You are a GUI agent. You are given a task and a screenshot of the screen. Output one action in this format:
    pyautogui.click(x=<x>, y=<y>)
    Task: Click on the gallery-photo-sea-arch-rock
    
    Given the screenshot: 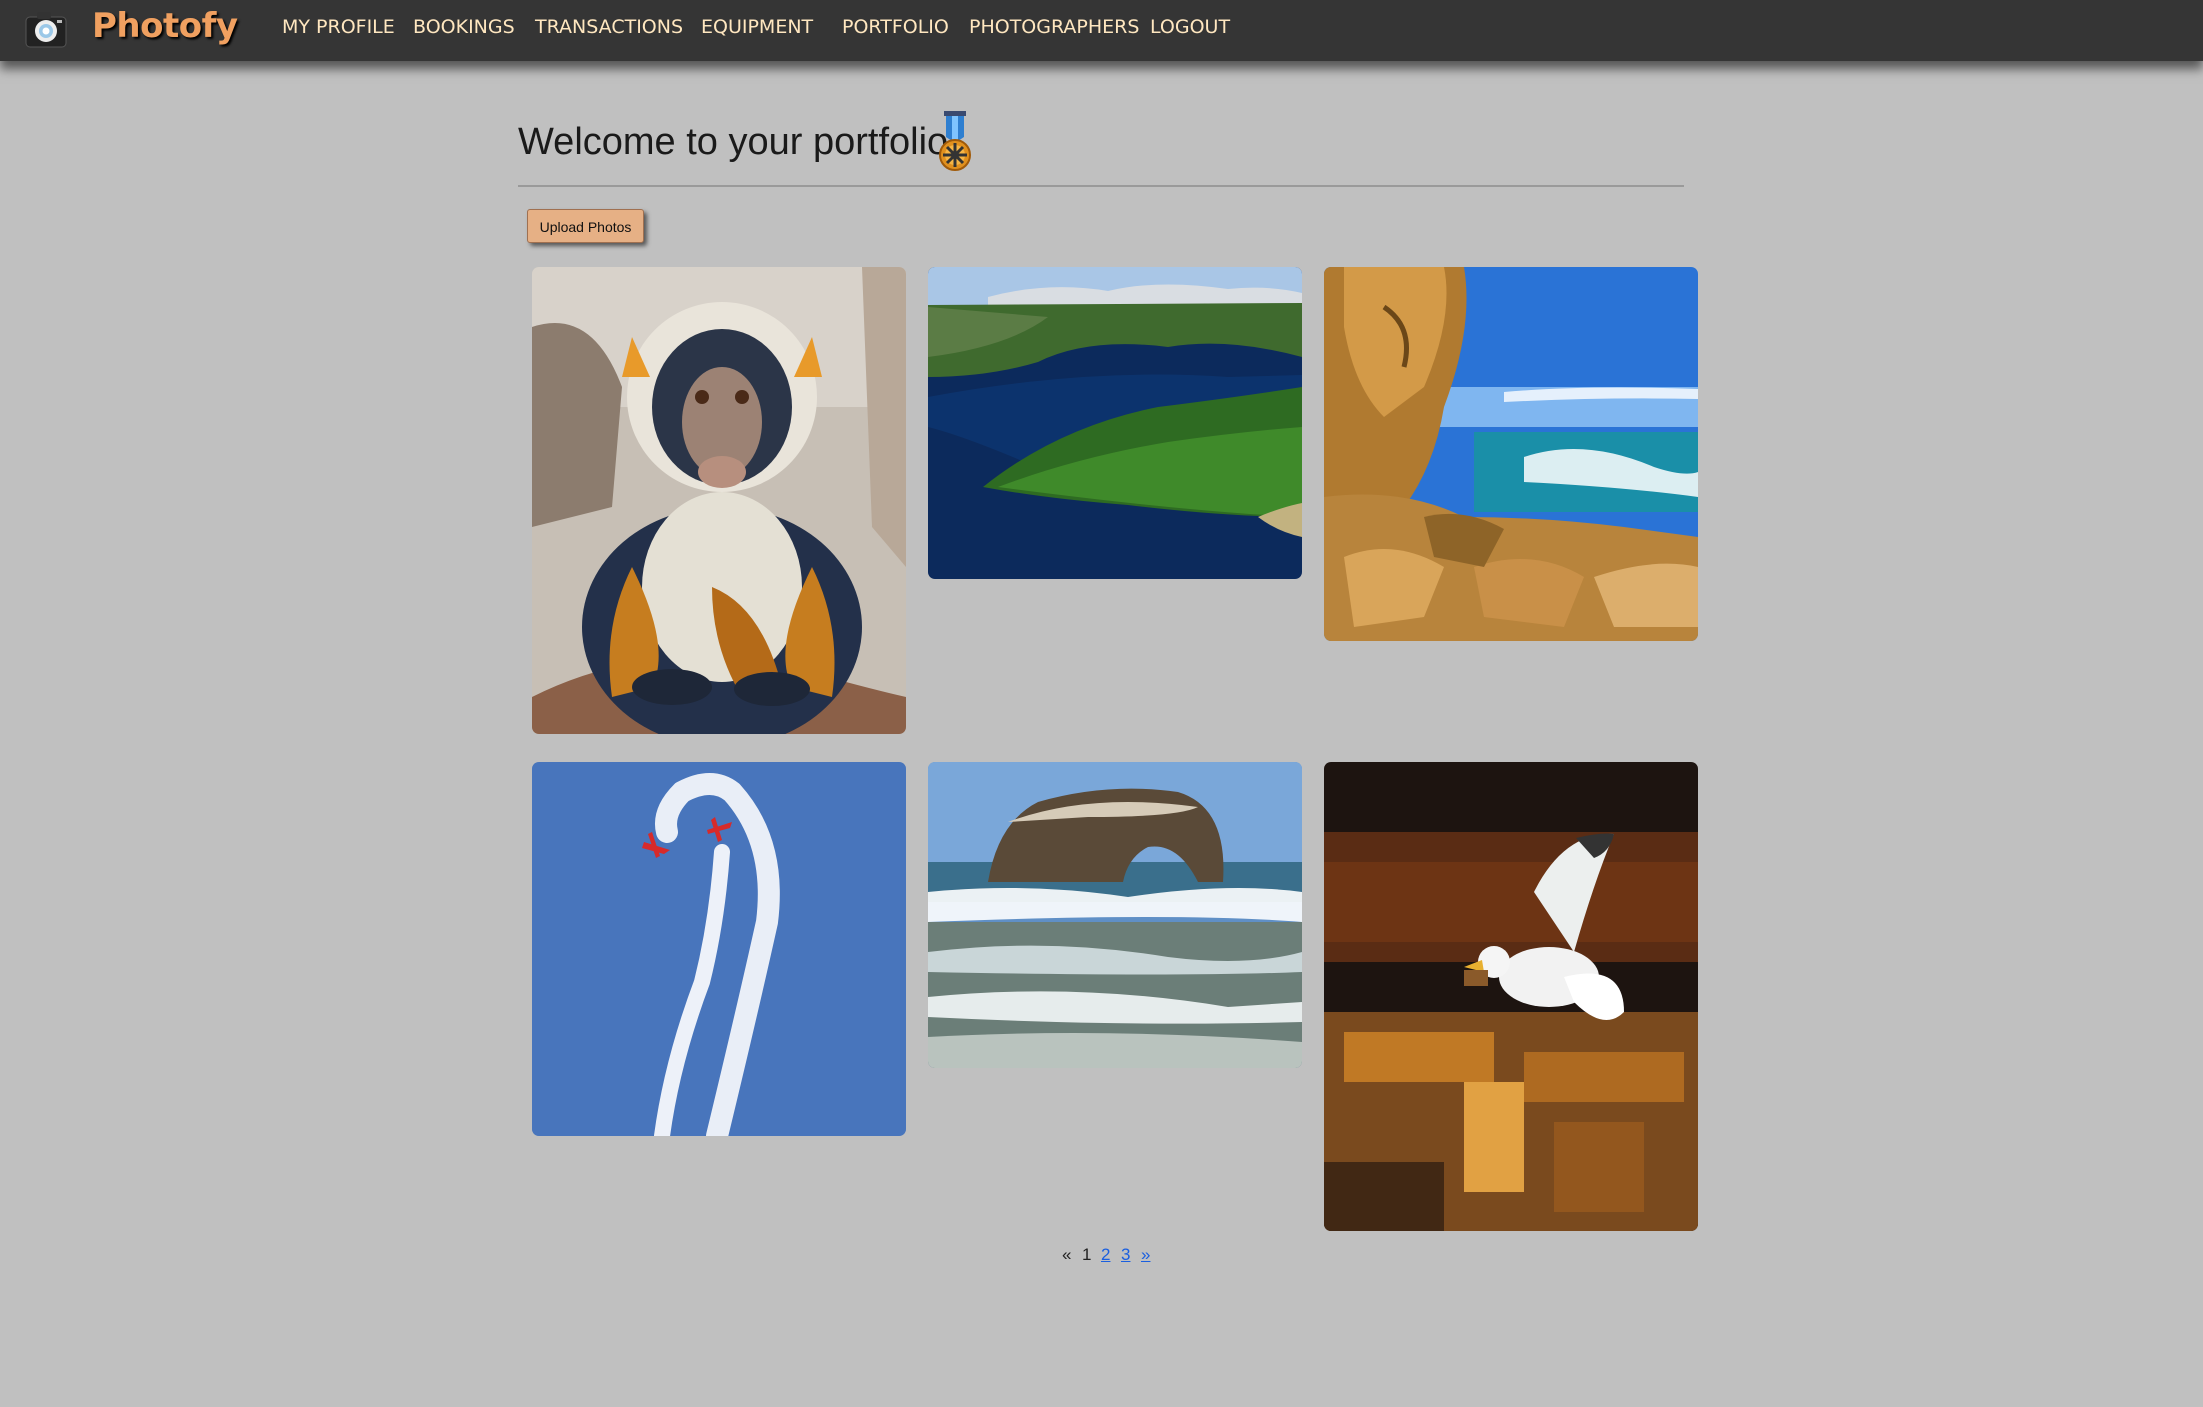 What is the action you would take?
    pyautogui.click(x=1115, y=915)
    